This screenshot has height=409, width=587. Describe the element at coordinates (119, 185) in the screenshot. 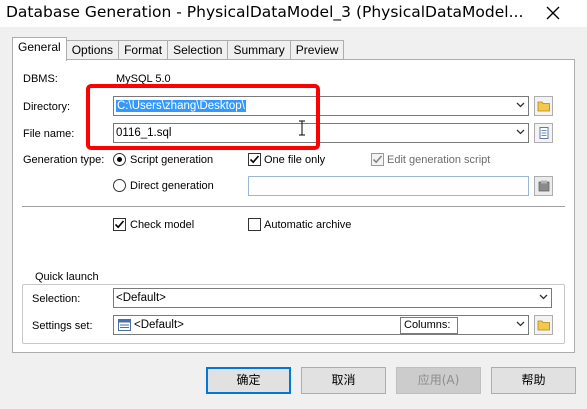

I see `direct-generation-radio` at that location.